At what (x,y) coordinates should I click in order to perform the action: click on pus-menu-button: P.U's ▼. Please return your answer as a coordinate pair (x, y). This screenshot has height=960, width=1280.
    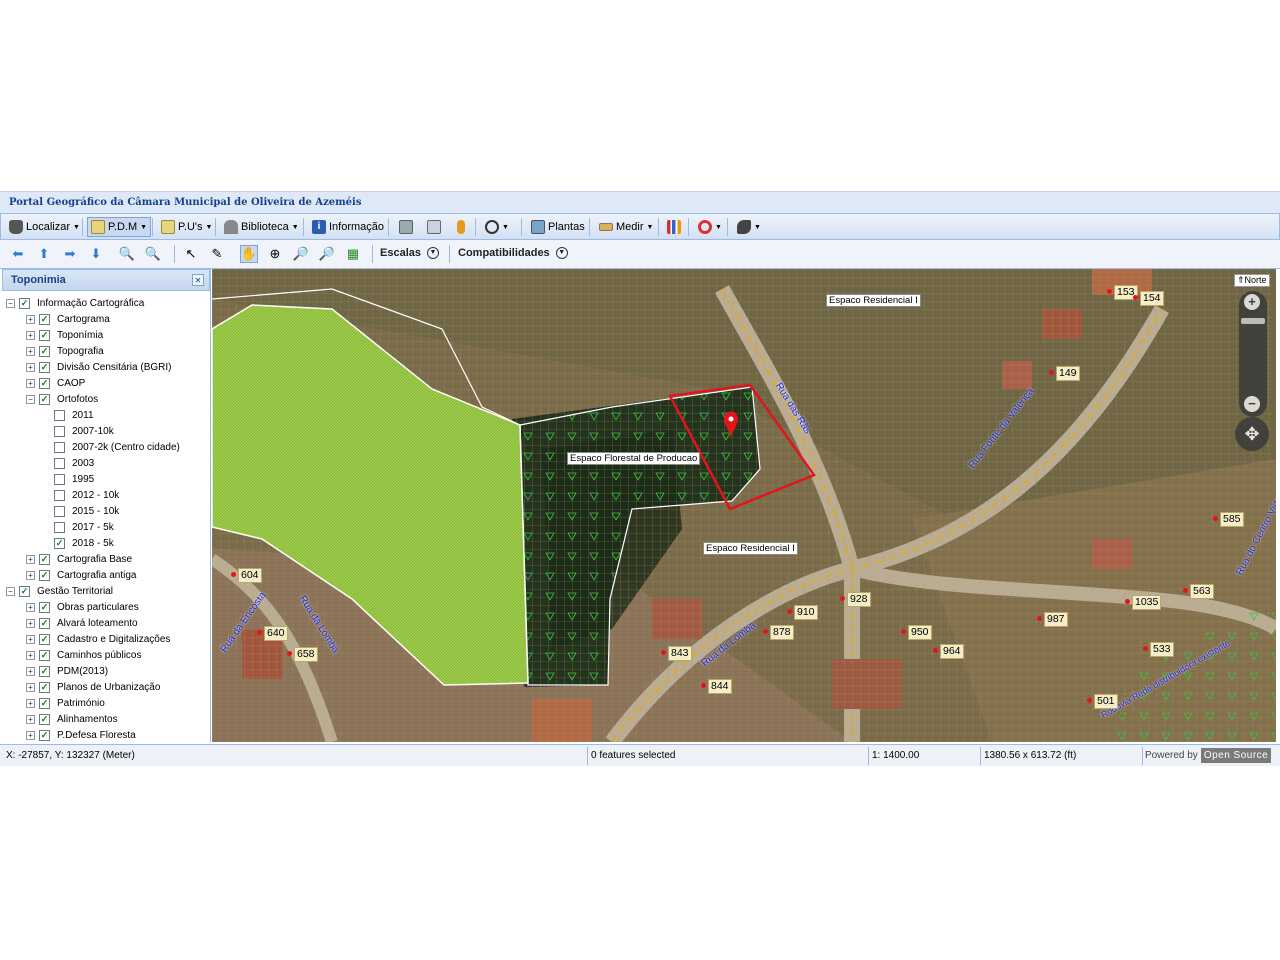
    Looking at the image, I should click on (186, 227).